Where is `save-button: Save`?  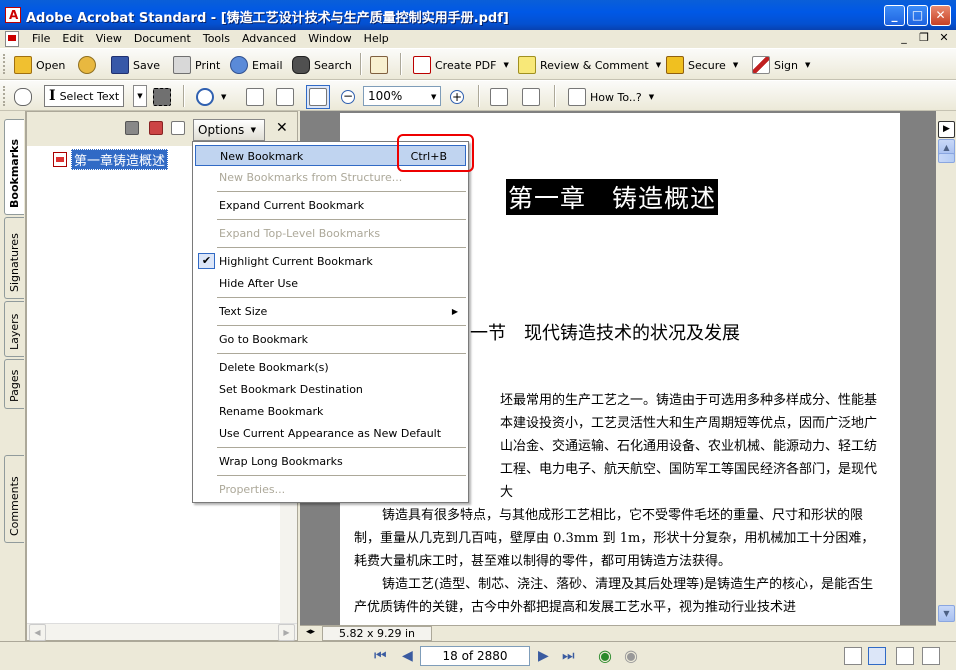 save-button: Save is located at coordinates (135, 65).